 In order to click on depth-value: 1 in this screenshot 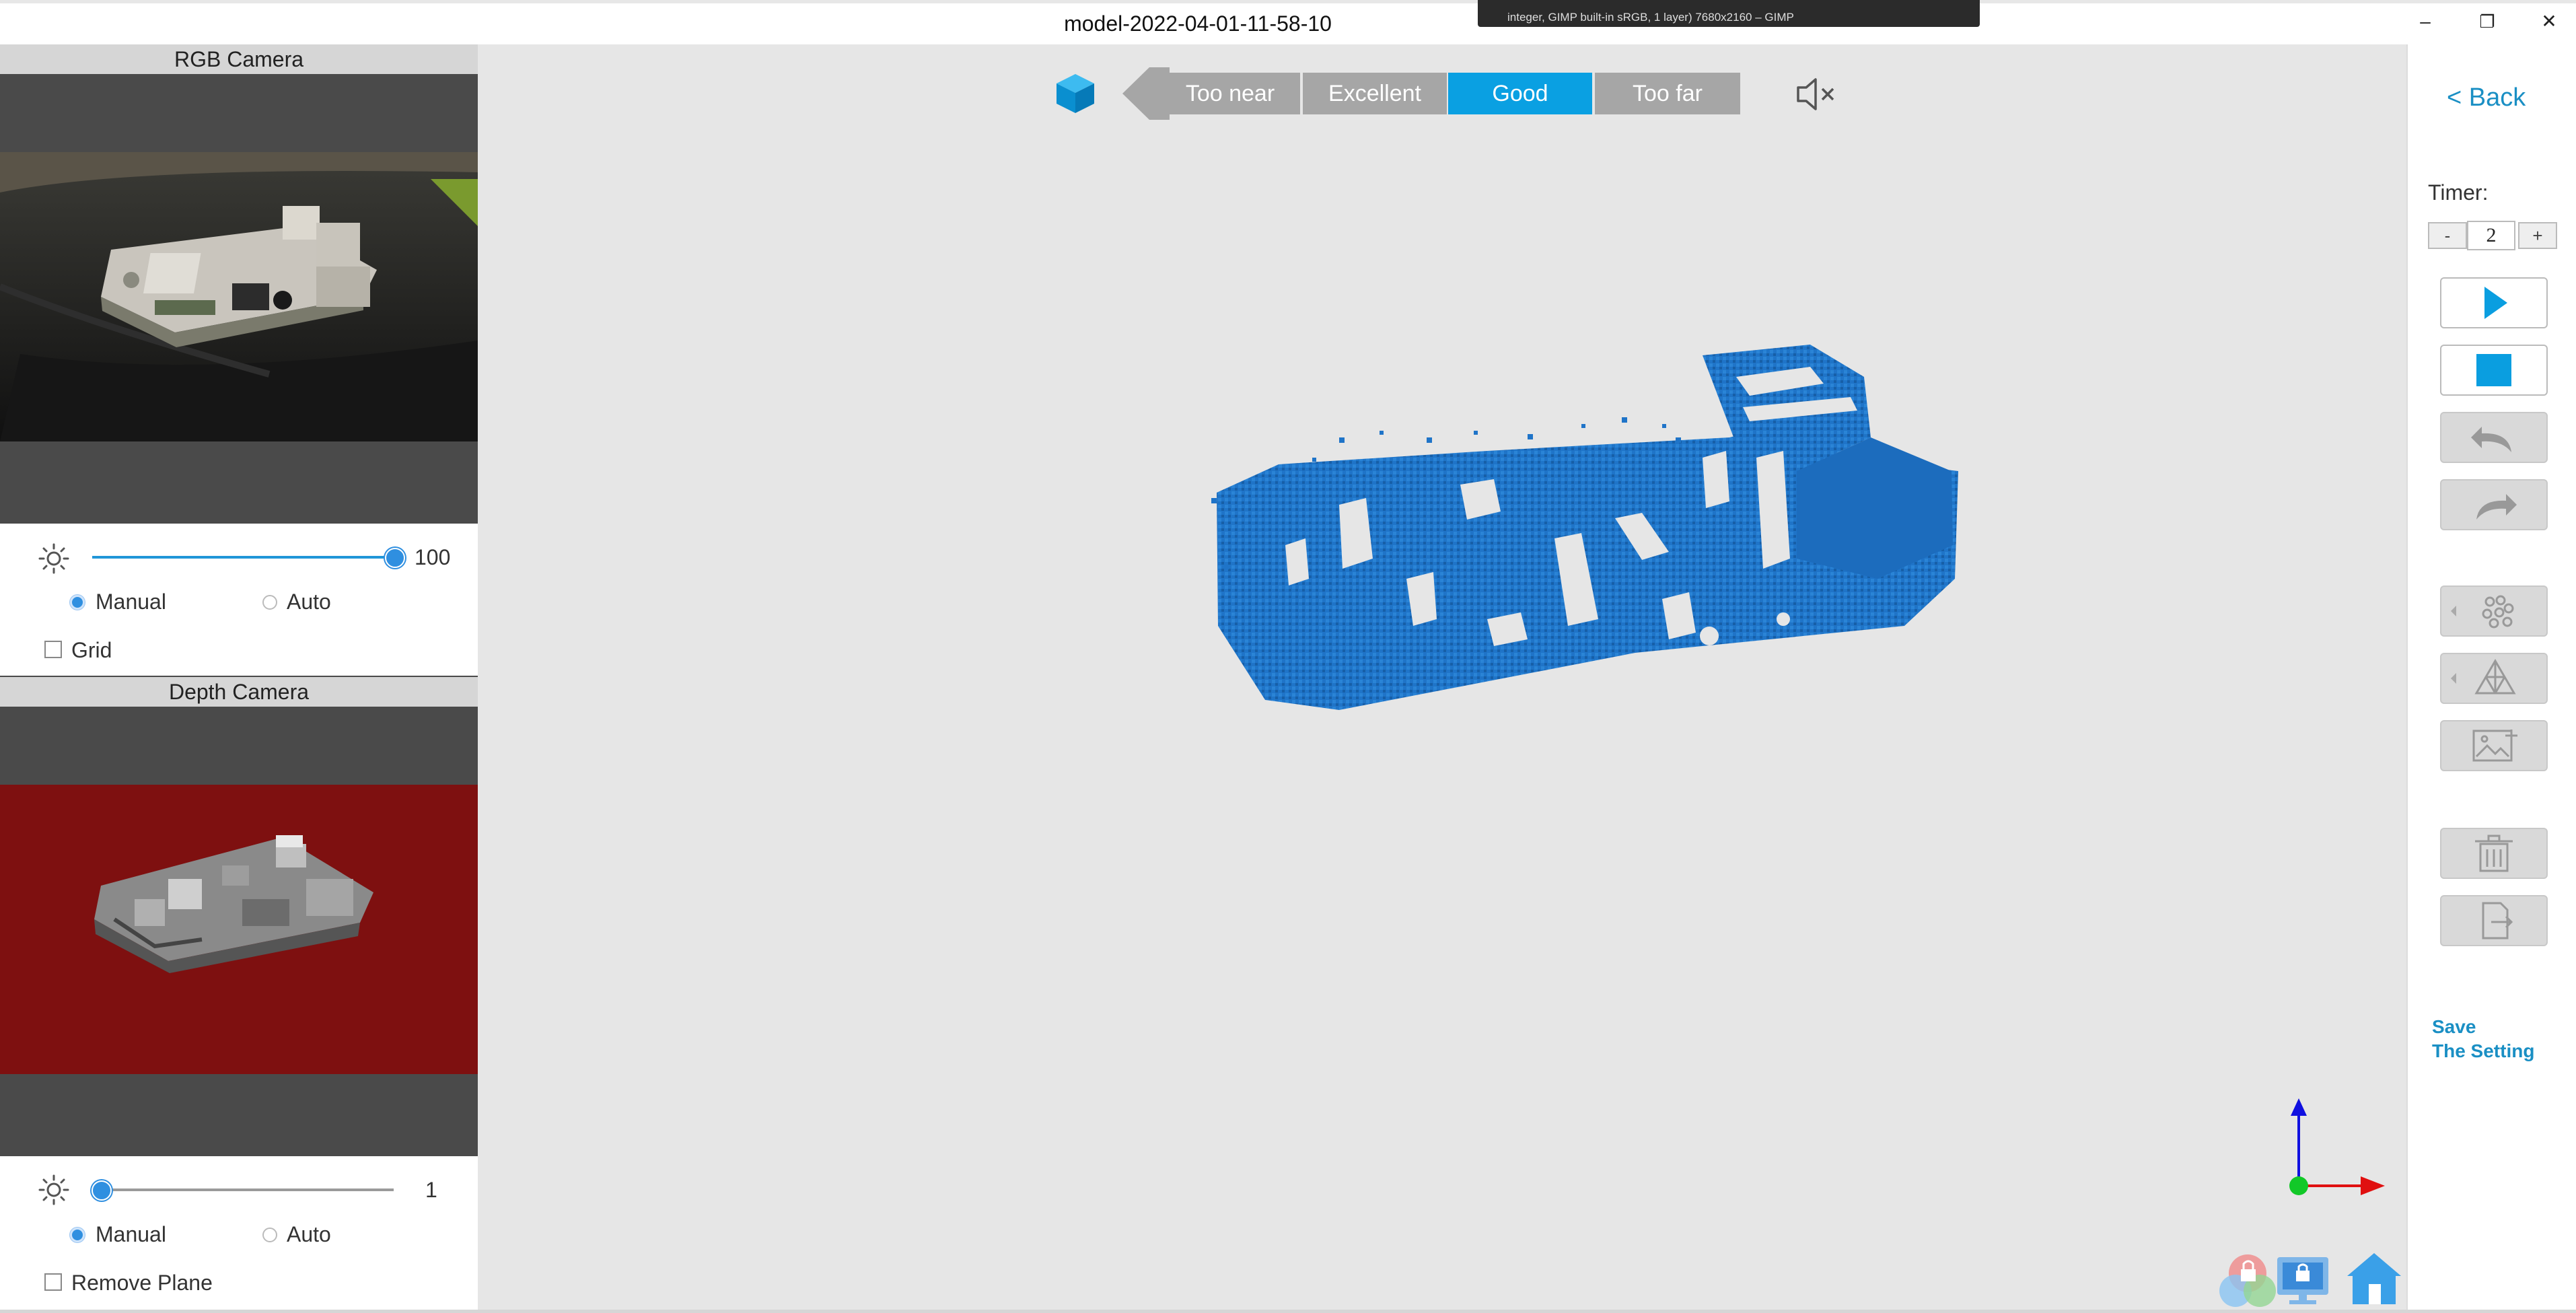, I will do `click(431, 1190)`.